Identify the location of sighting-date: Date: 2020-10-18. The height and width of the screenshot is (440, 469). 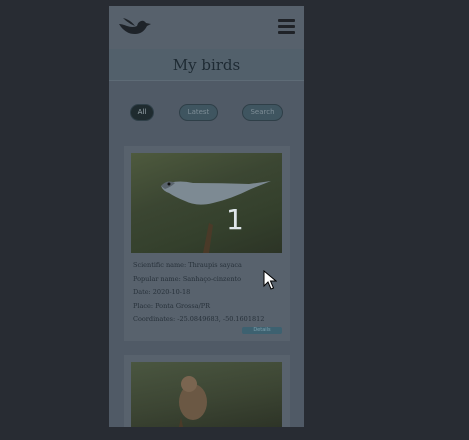
(162, 292).